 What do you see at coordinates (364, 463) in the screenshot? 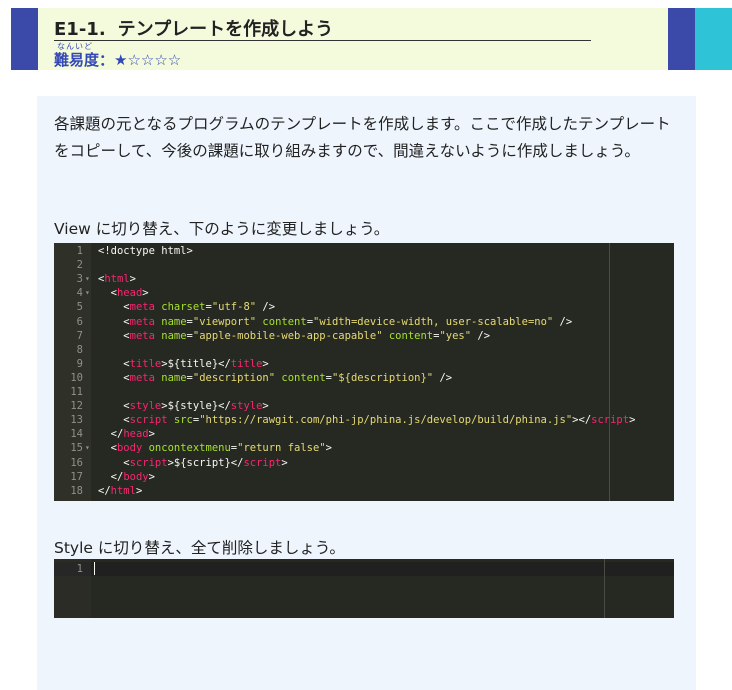
I see `code-line: 16 <script>${script}</script>` at bounding box center [364, 463].